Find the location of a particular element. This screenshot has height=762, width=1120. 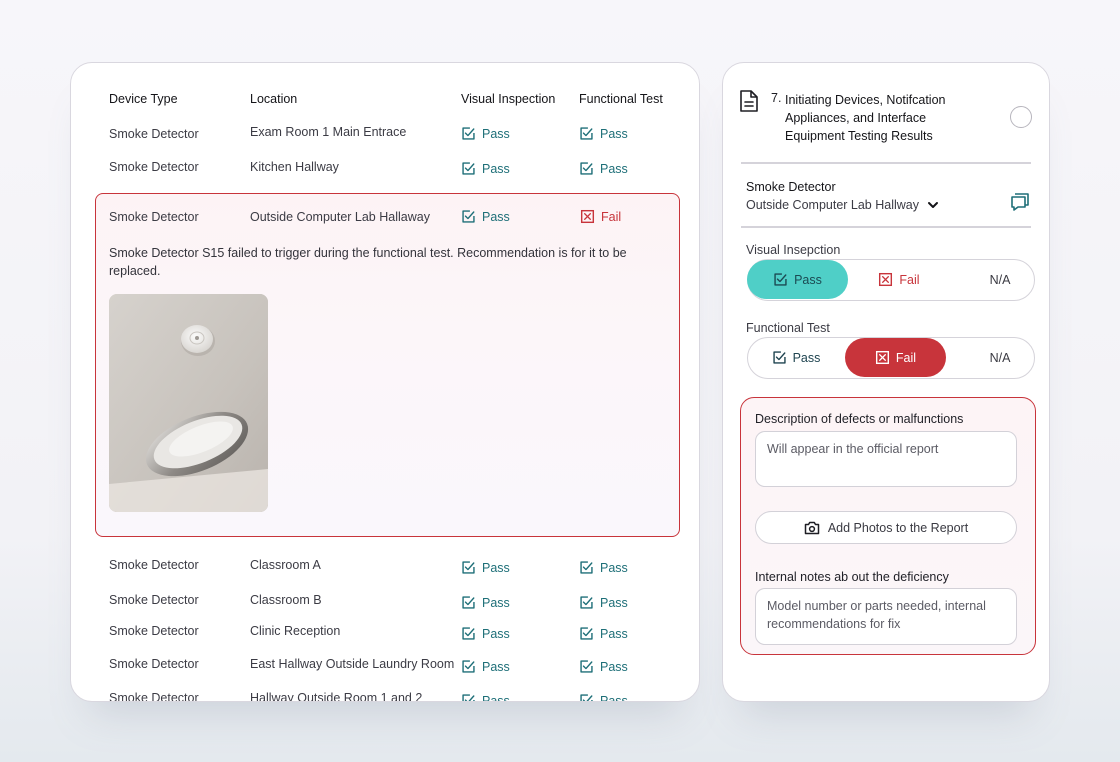

chevron-down-icon is located at coordinates (933, 205).